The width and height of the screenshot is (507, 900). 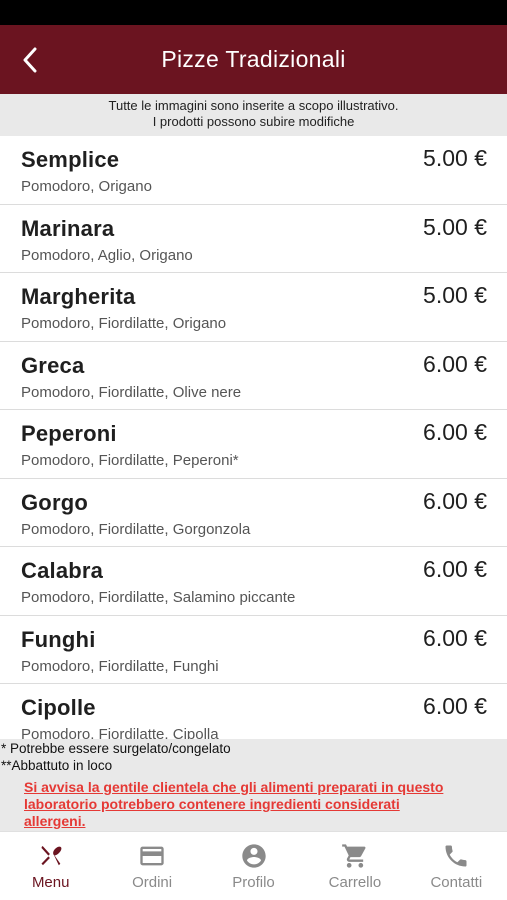 I want to click on account-icon, so click(x=254, y=856).